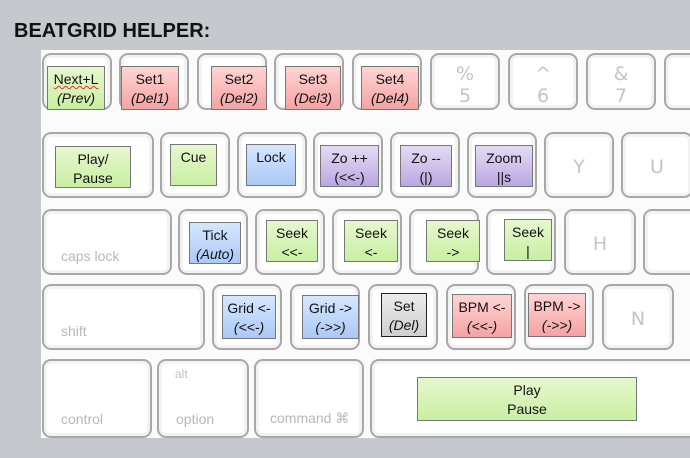 This screenshot has height=458, width=690. I want to click on label-line-2: (Del3), so click(313, 98).